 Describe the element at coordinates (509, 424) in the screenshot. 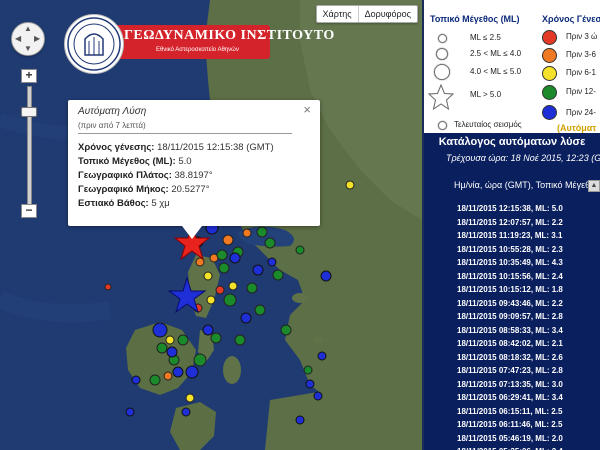

I see `catalog-row: 18/11/2015 06:11:46, ML: 2.5` at that location.